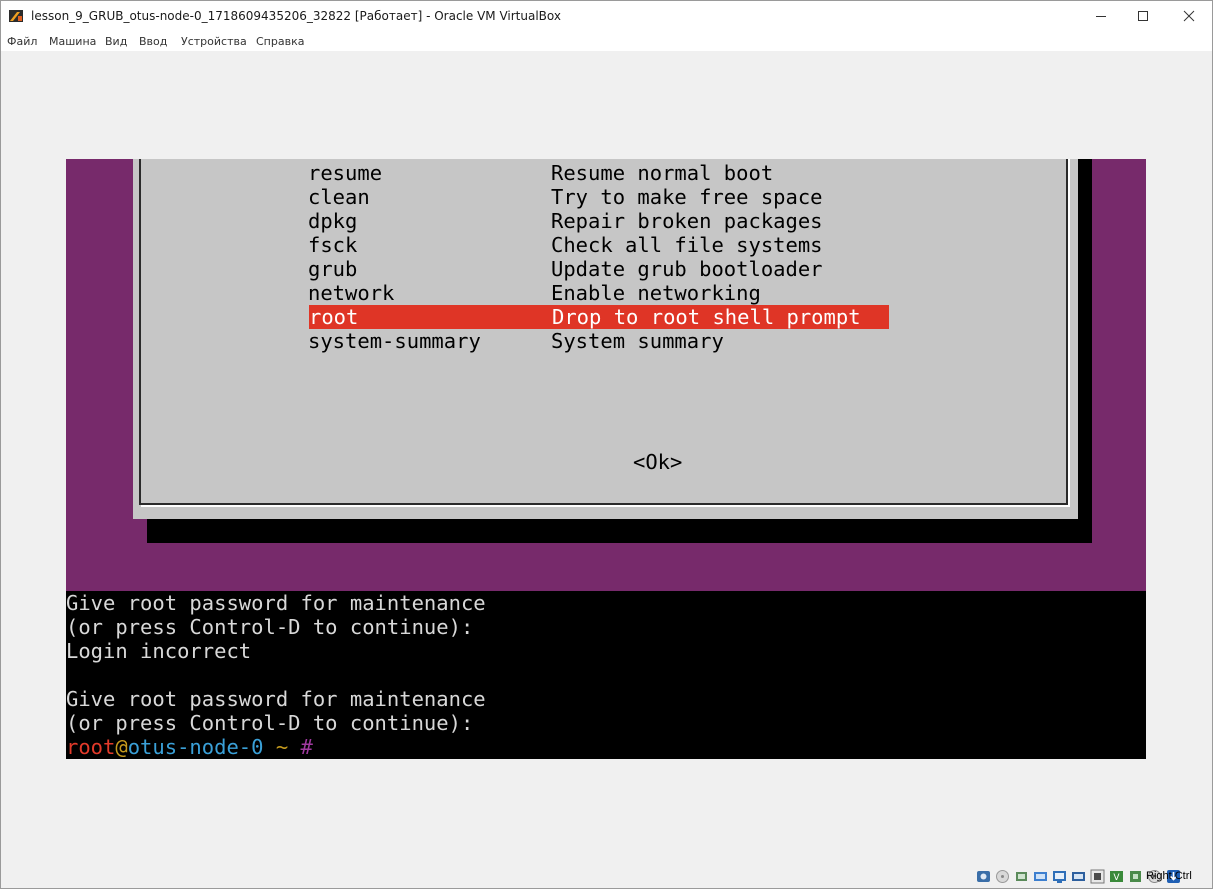  Describe the element at coordinates (333, 221) in the screenshot. I see `option-key: dpkg` at that location.